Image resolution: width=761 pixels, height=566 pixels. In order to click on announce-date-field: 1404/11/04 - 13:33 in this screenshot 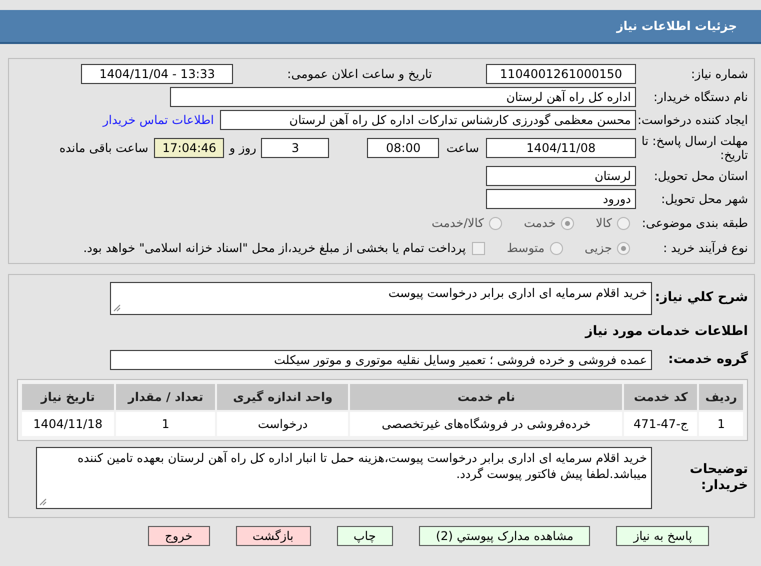, I will do `click(157, 74)`.